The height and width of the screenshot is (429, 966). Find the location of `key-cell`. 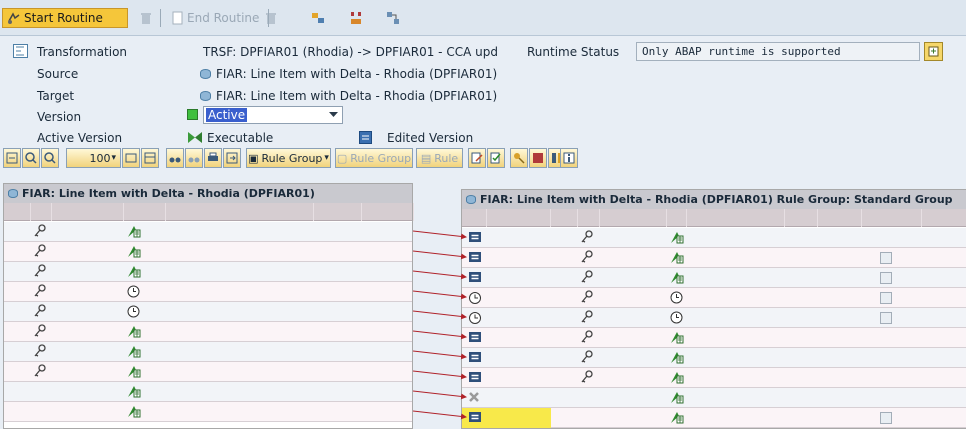

key-cell is located at coordinates (589, 418).